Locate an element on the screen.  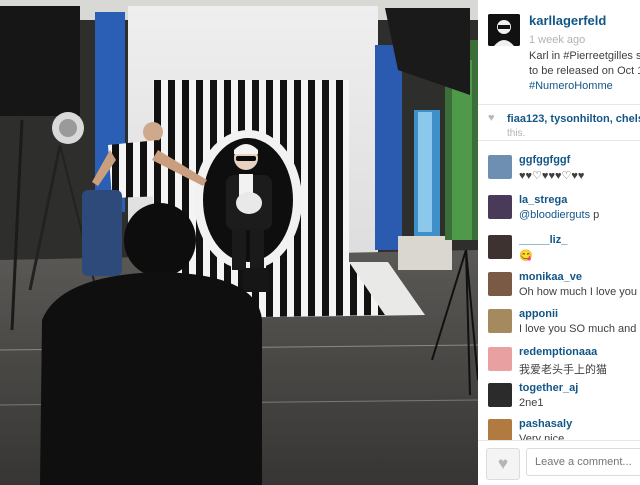
owner-avatar is located at coordinates (504, 30).